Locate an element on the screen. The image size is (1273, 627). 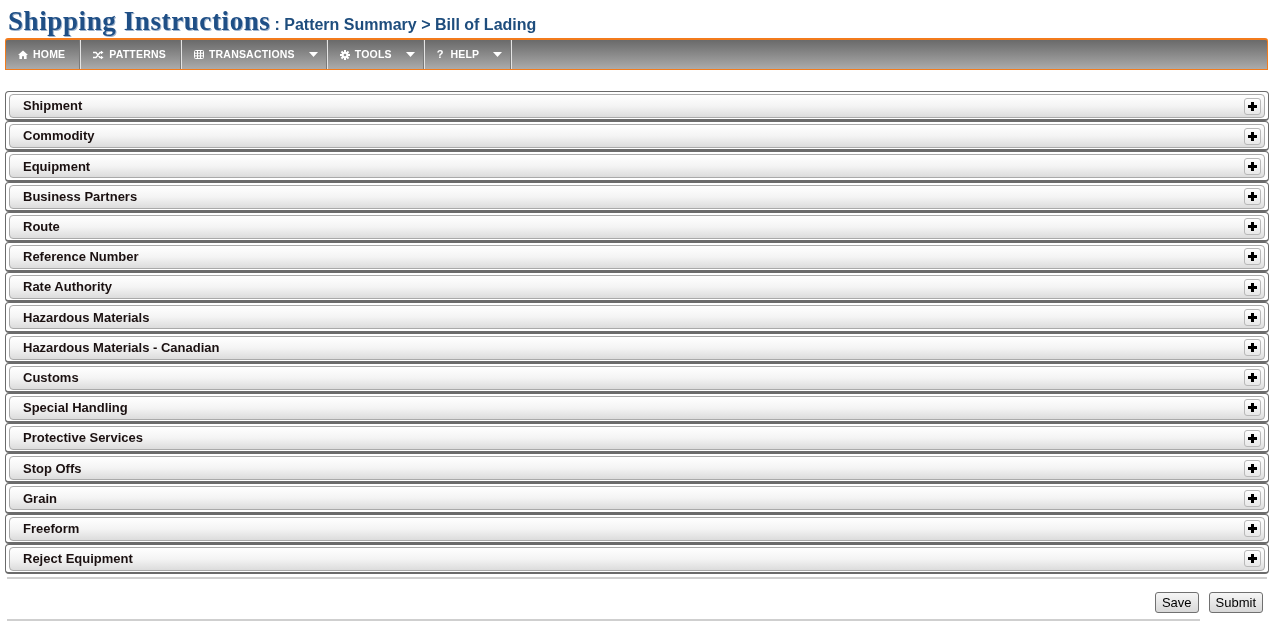
section-header: Grain is located at coordinates (637, 498).